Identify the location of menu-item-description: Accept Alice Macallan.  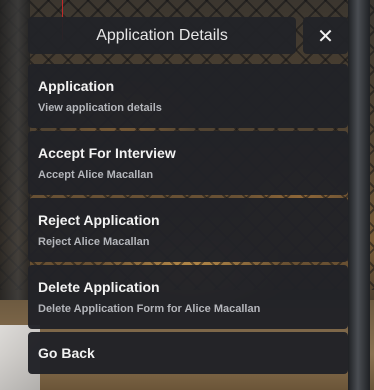
(96, 174).